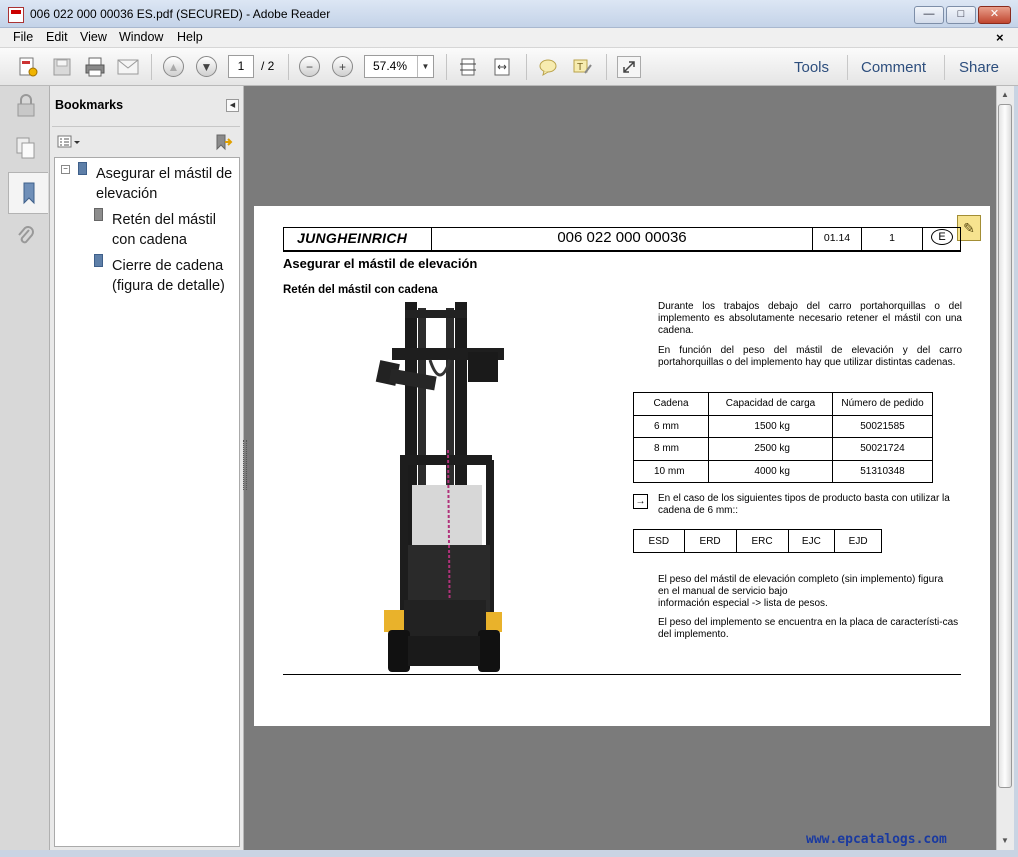  What do you see at coordinates (1005, 841) in the screenshot?
I see `scroll-down-icon: ▼` at bounding box center [1005, 841].